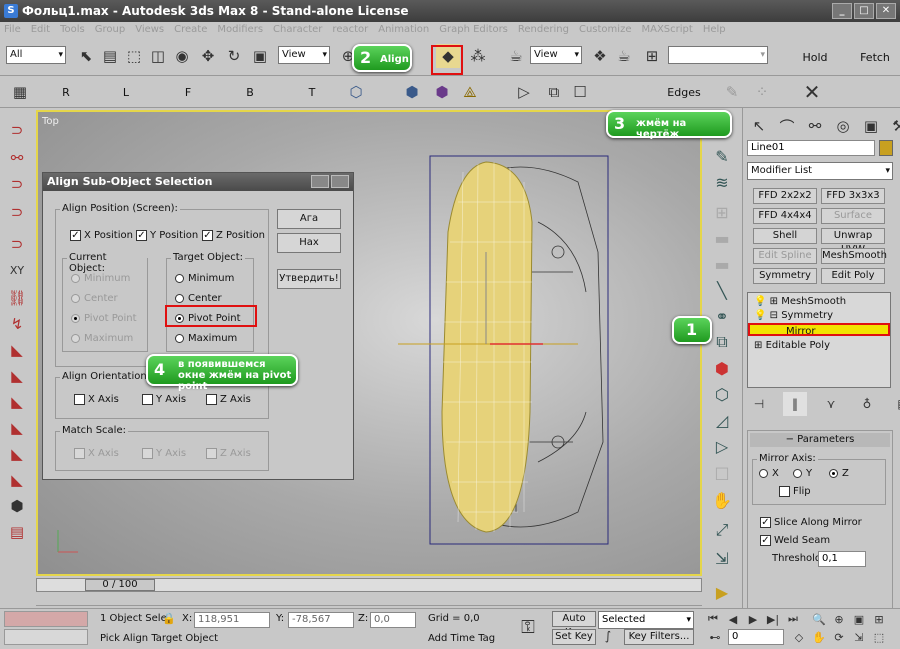 This screenshot has width=900, height=649. I want to click on current-maximum-radio: Maximum, so click(102, 338).